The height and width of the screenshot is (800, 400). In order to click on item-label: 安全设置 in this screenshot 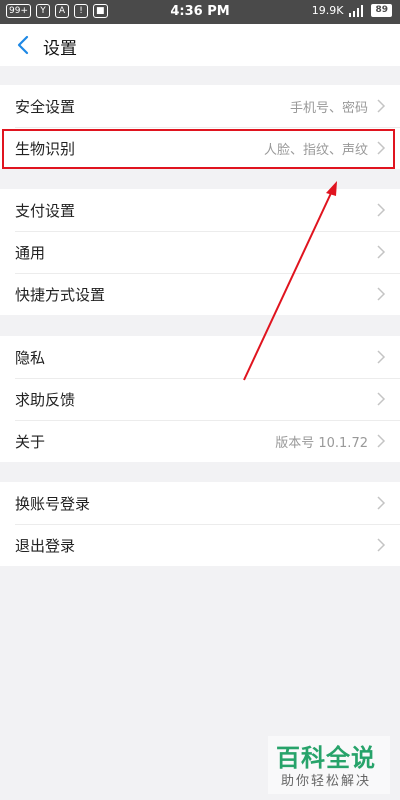, I will do `click(45, 106)`.